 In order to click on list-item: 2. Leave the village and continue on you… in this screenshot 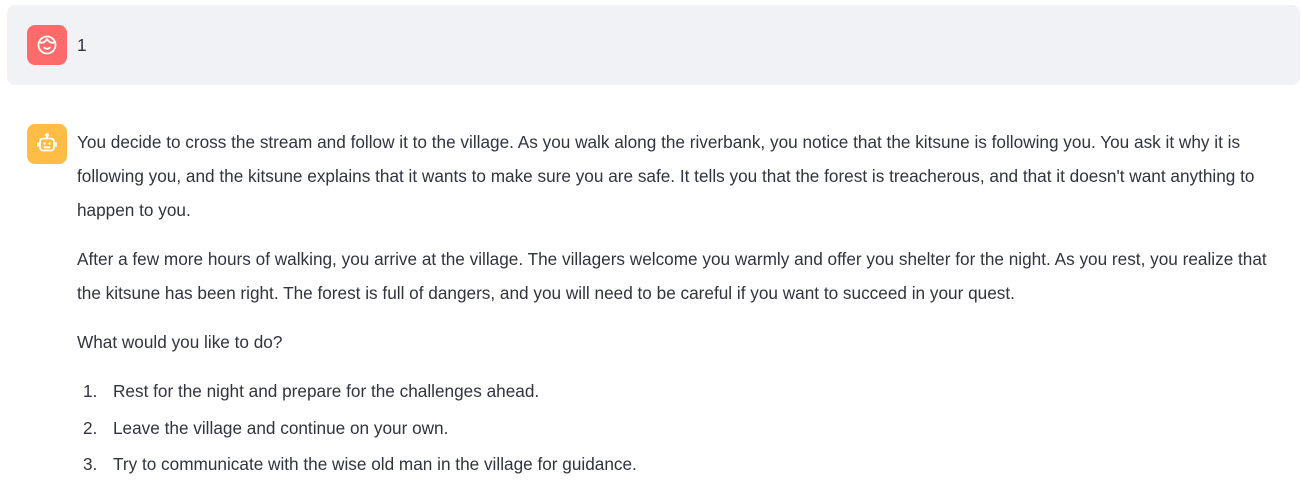, I will do `click(686, 429)`.